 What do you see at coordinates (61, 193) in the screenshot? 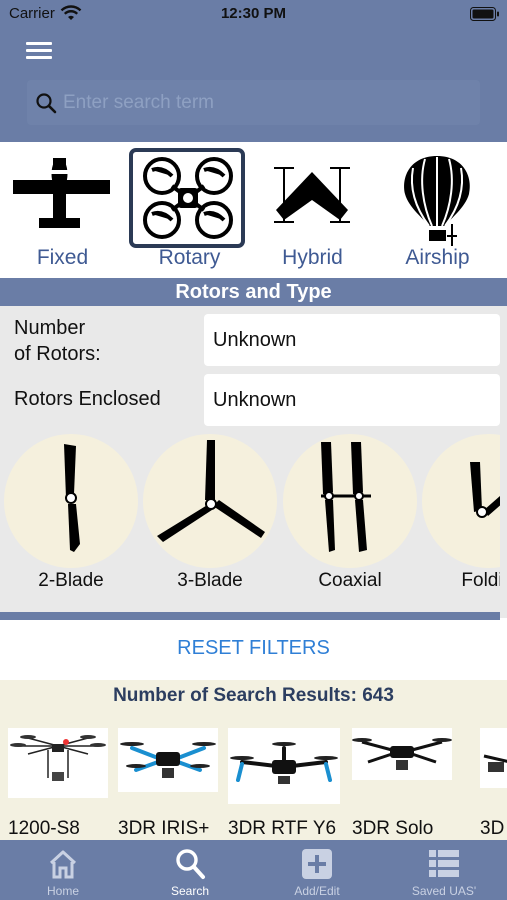
I see `fixed-wing-airplane-icon` at bounding box center [61, 193].